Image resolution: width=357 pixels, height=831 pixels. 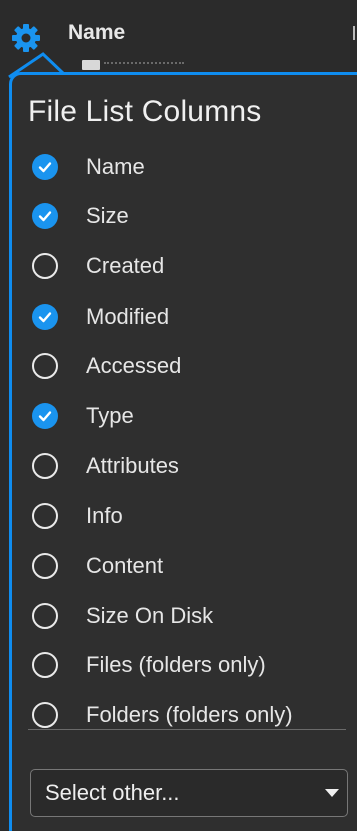 I want to click on column-option-label: Files (folders only), so click(x=176, y=664).